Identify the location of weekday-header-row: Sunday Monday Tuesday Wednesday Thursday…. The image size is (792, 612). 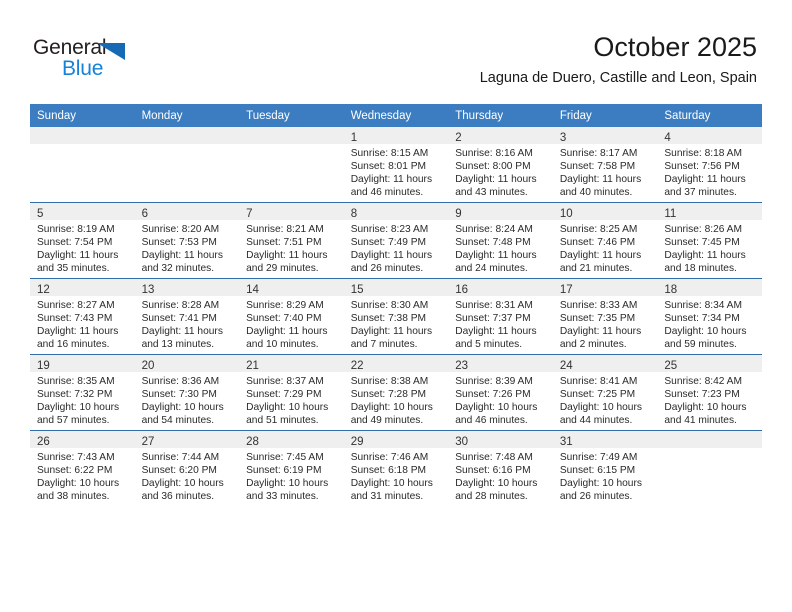
(396, 115).